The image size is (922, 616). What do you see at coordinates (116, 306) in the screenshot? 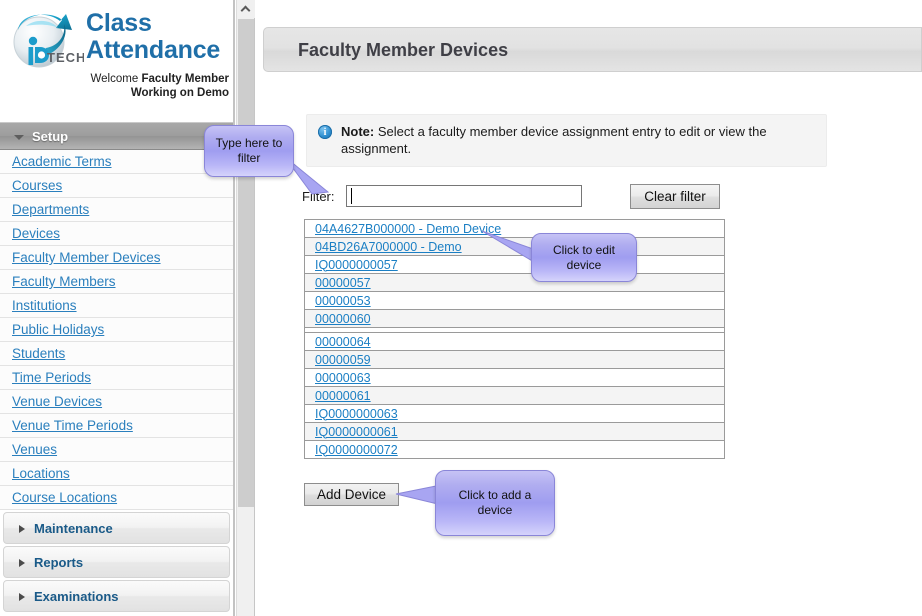
I see `sidebar-item: Institutions` at bounding box center [116, 306].